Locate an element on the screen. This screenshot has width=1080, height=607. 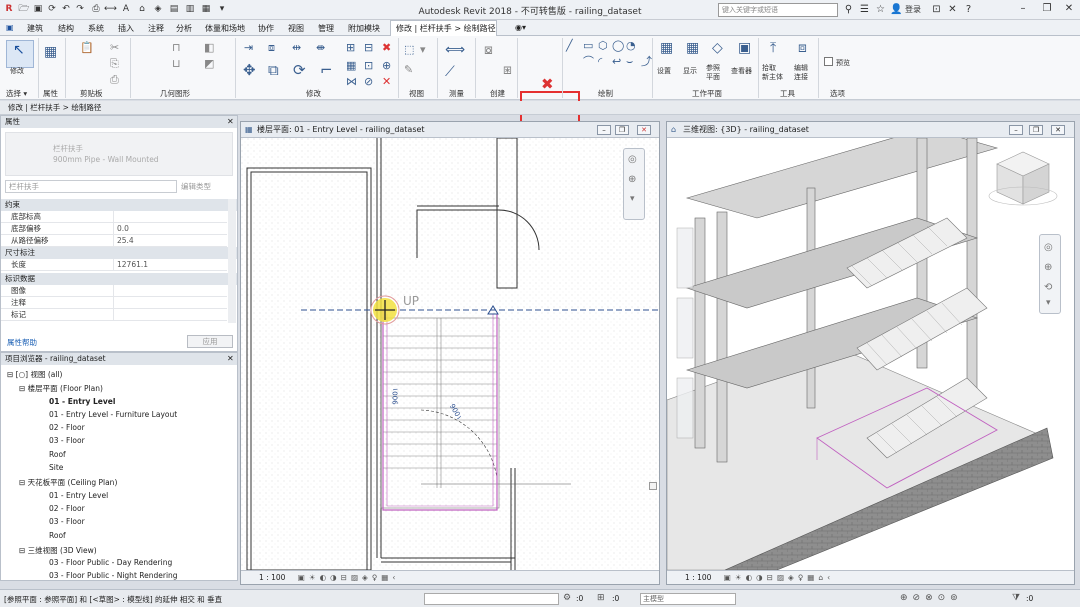
cut-icon: ✂ is located at coordinates (114, 48).